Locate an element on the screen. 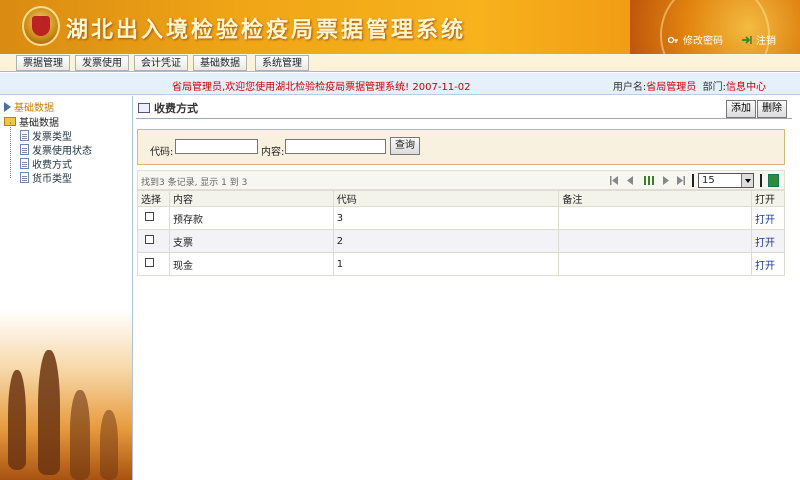  user-value: 省局管理员 is located at coordinates (671, 87).